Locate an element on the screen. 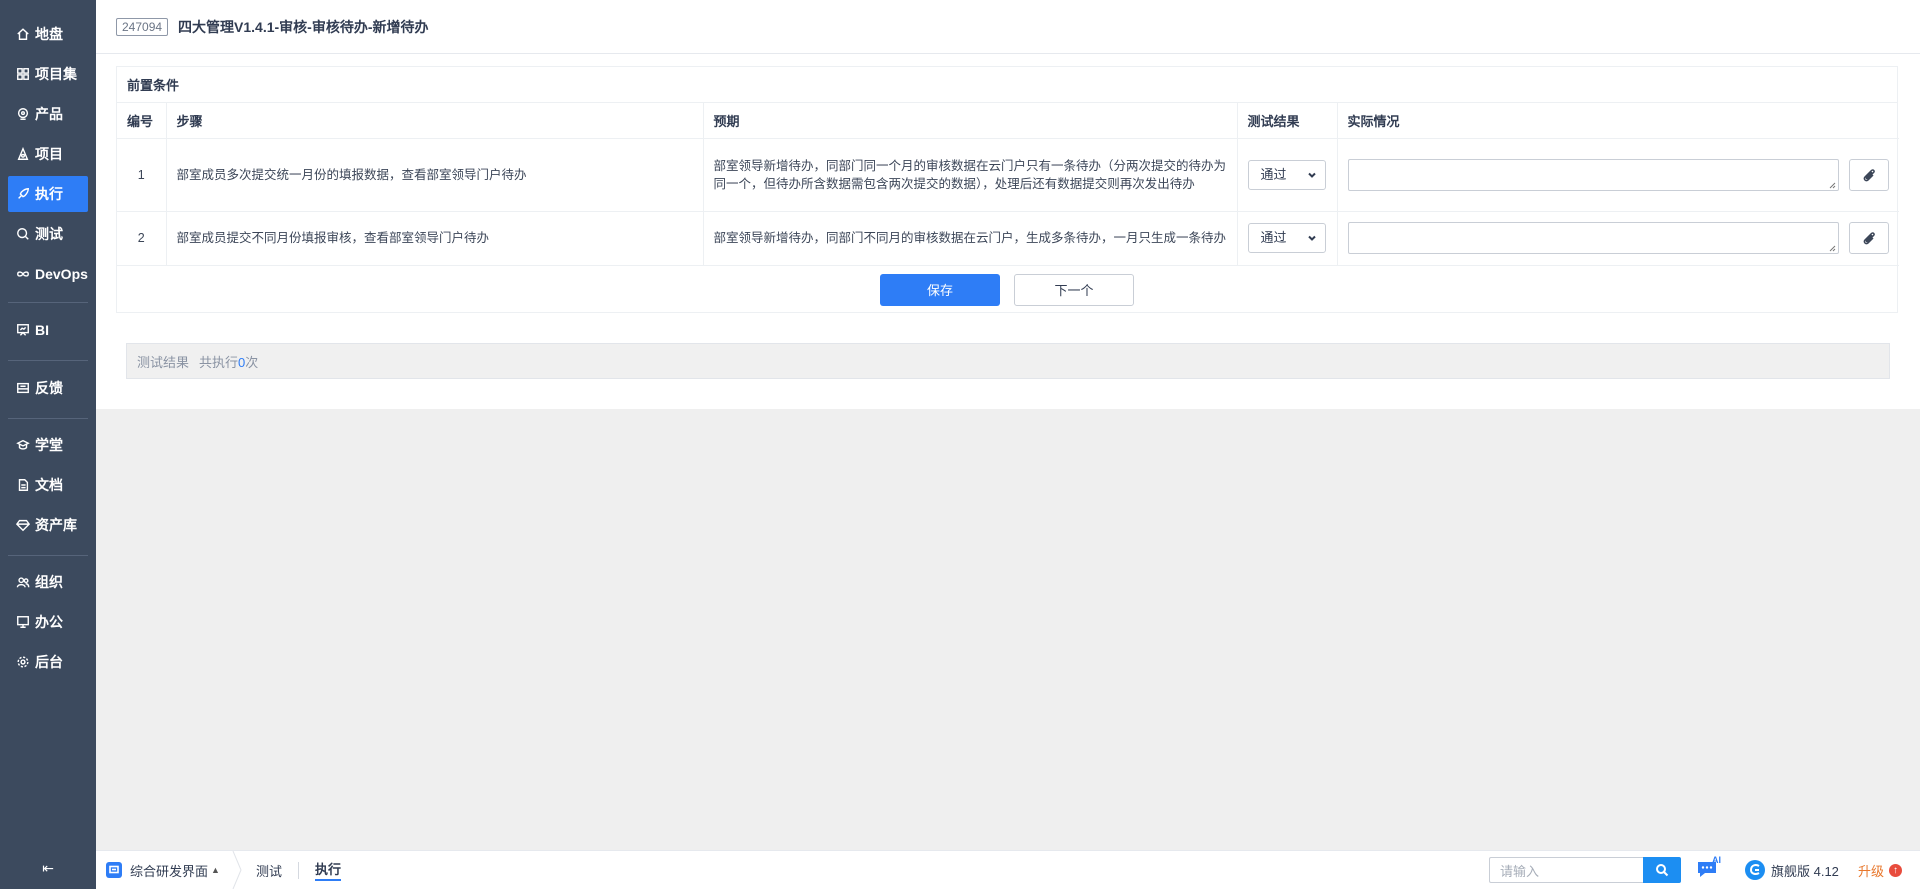  breadcrumb-separator-icon is located at coordinates (237, 870).